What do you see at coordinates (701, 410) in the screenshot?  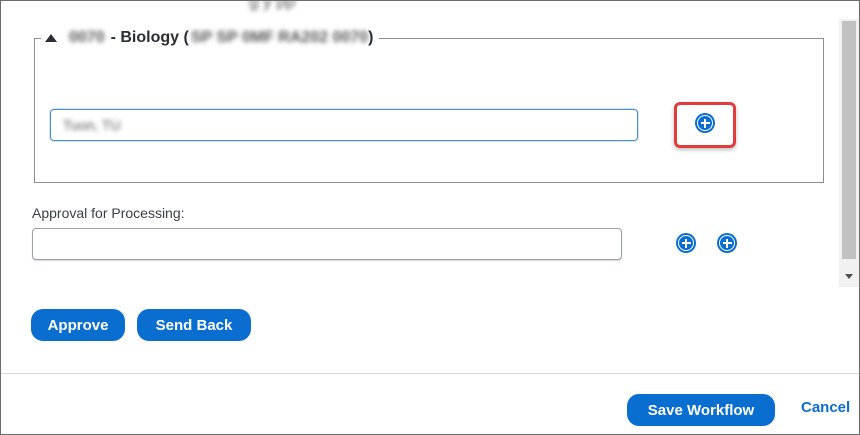 I see `save-workflow-button: Save Workflow` at bounding box center [701, 410].